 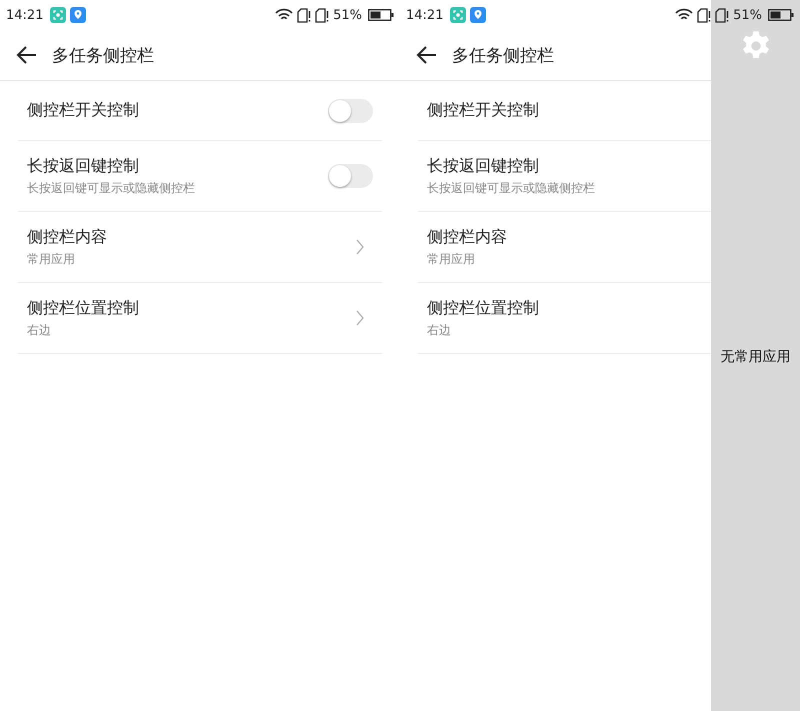 What do you see at coordinates (755, 357) in the screenshot?
I see `empty-message: 无常用应用` at bounding box center [755, 357].